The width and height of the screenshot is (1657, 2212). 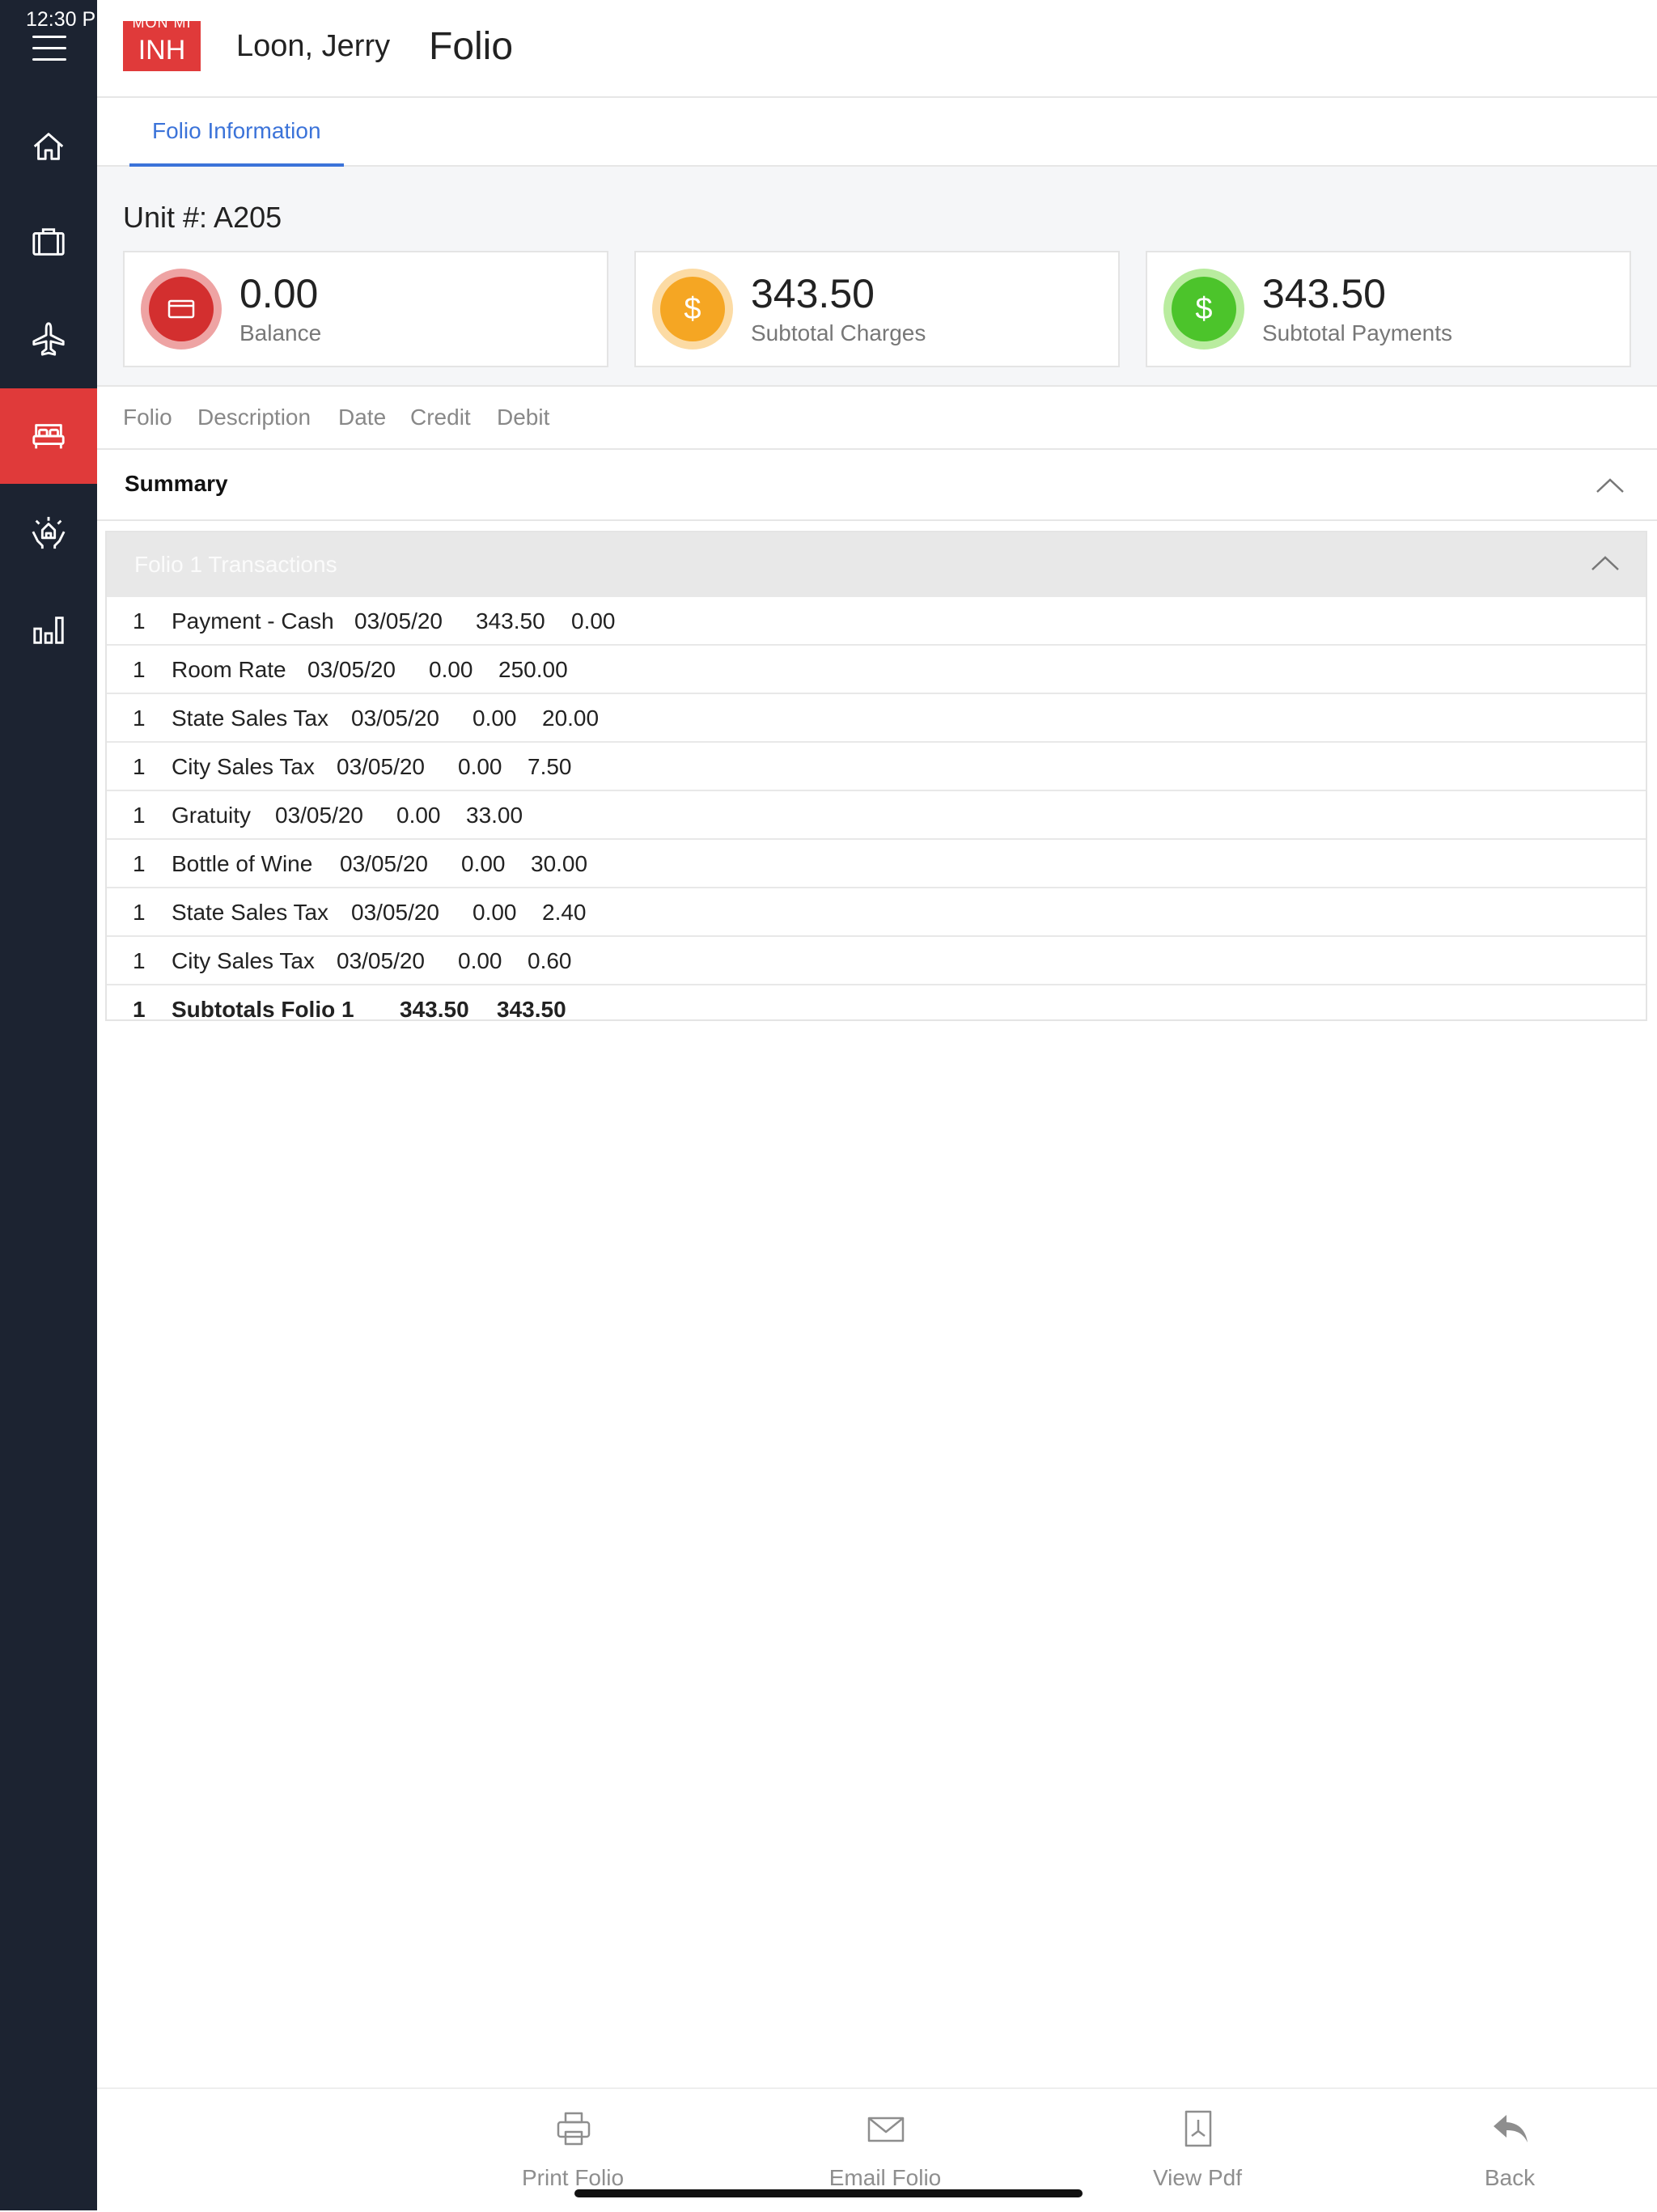 I want to click on sidebar-item-reservations, so click(x=48, y=242).